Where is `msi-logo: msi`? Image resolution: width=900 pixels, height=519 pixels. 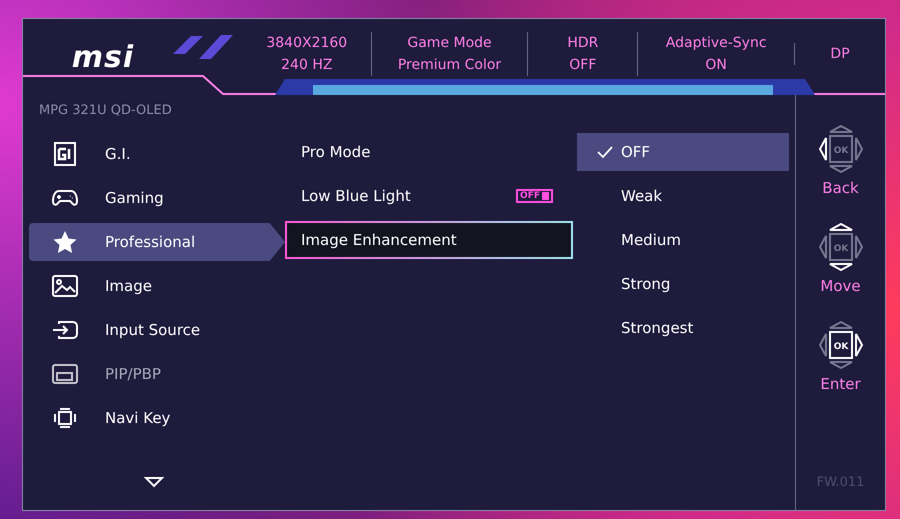 msi-logo: msi is located at coordinates (103, 57).